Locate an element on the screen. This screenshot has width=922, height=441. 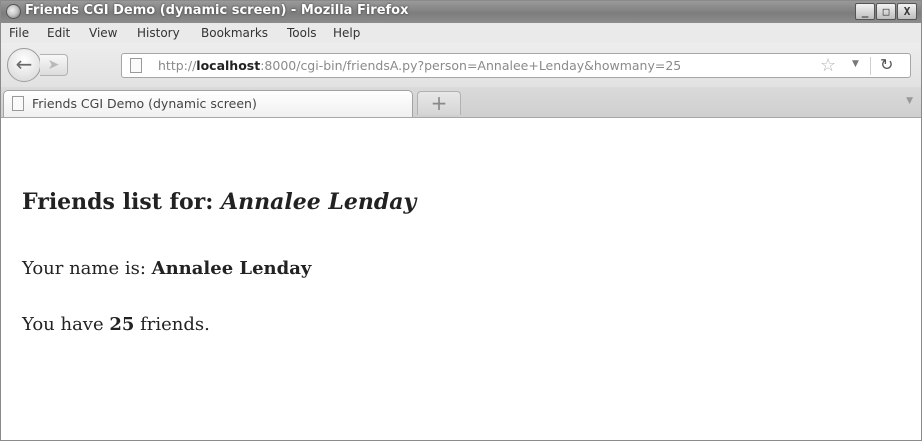
count-value: 25 is located at coordinates (122, 324).